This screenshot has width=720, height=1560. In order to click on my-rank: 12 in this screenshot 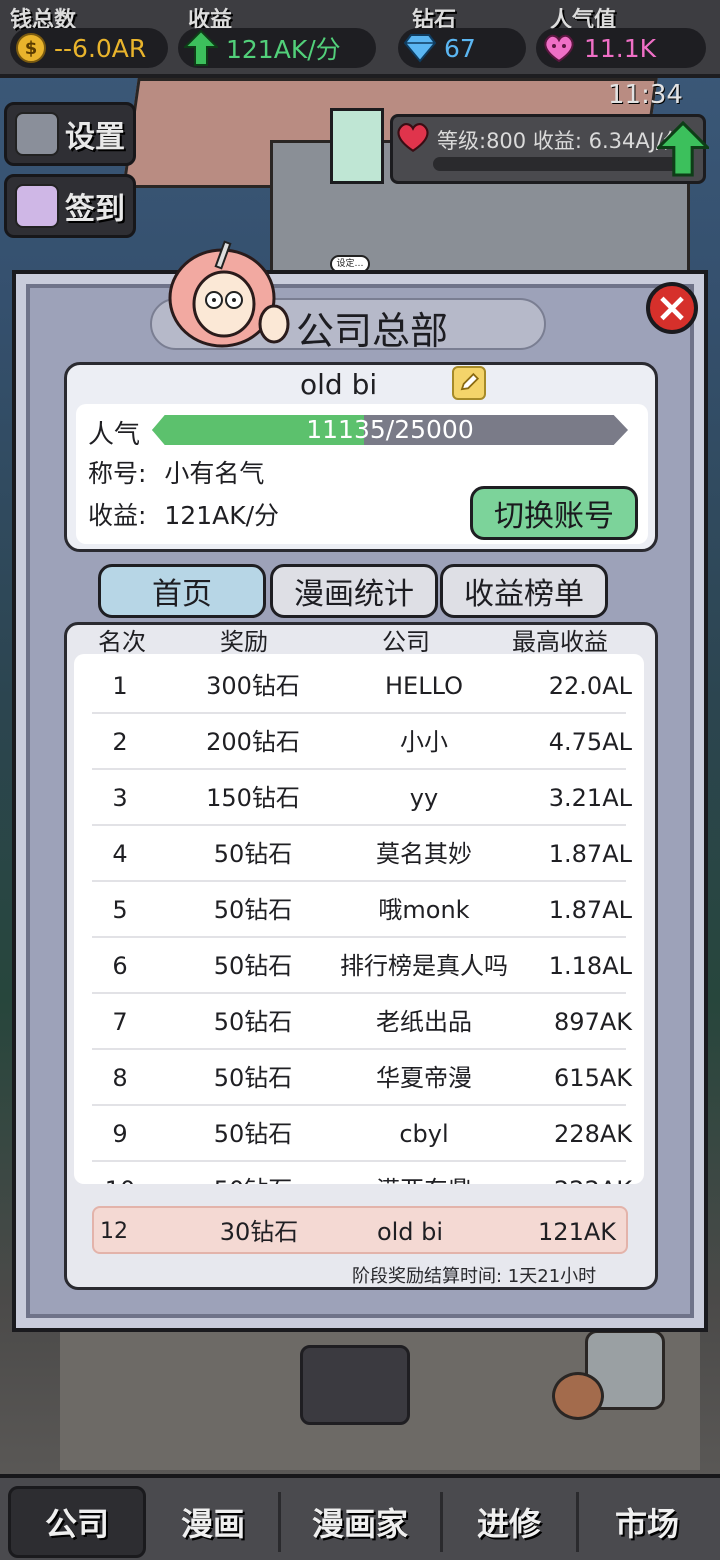, I will do `click(114, 1231)`.